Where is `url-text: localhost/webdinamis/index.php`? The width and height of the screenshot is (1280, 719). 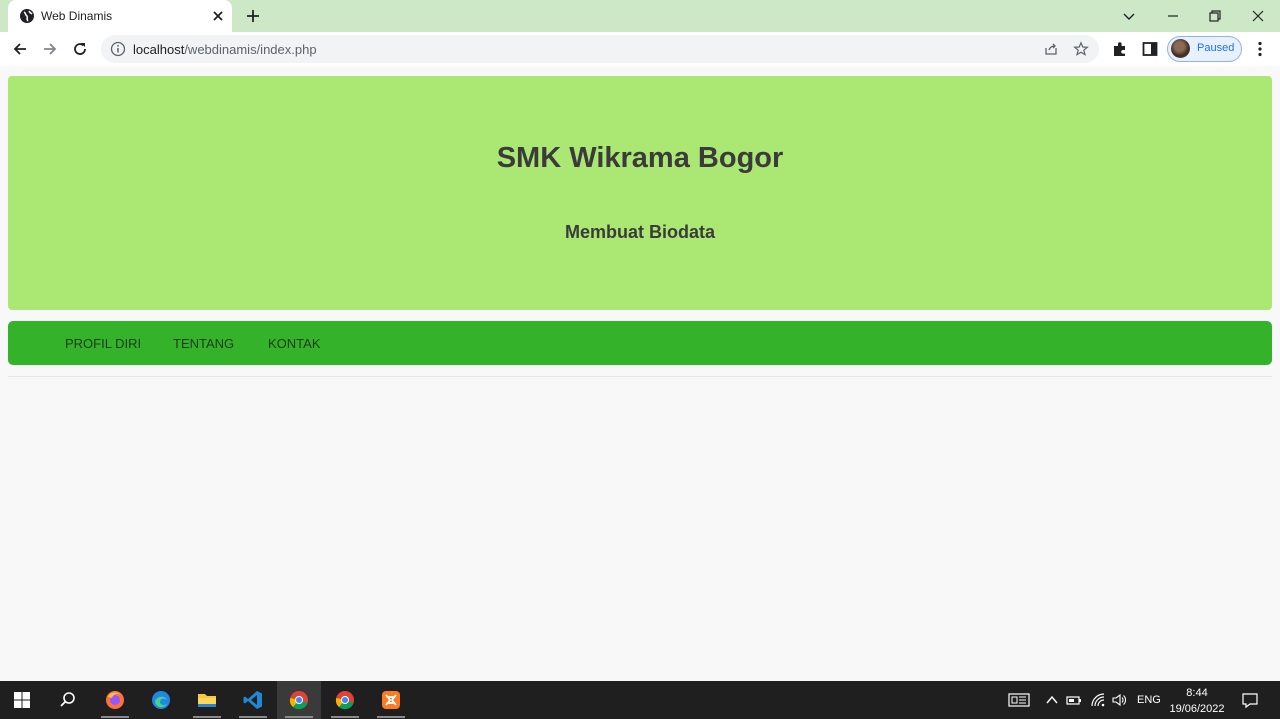 url-text: localhost/webdinamis/index.php is located at coordinates (225, 49).